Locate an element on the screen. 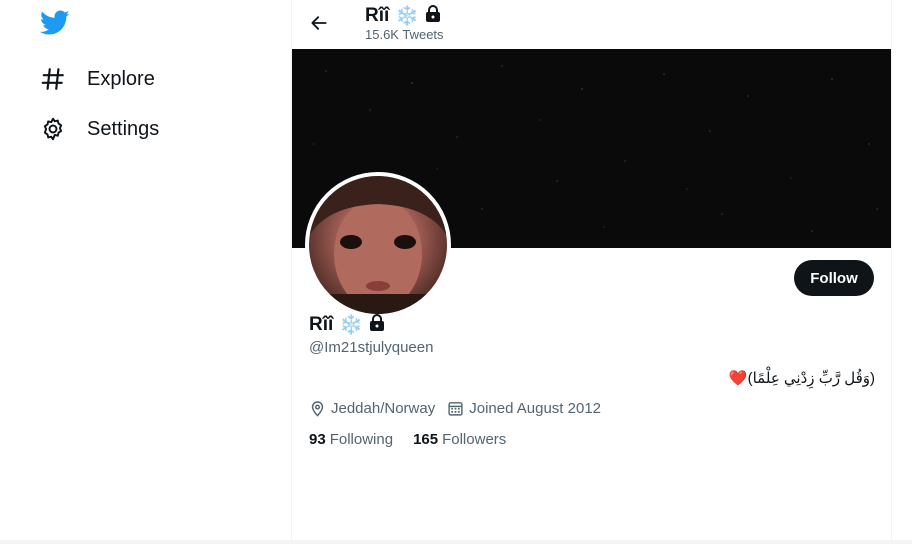 This screenshot has height=544, width=912. followers-link: 165 Followers is located at coordinates (459, 439).